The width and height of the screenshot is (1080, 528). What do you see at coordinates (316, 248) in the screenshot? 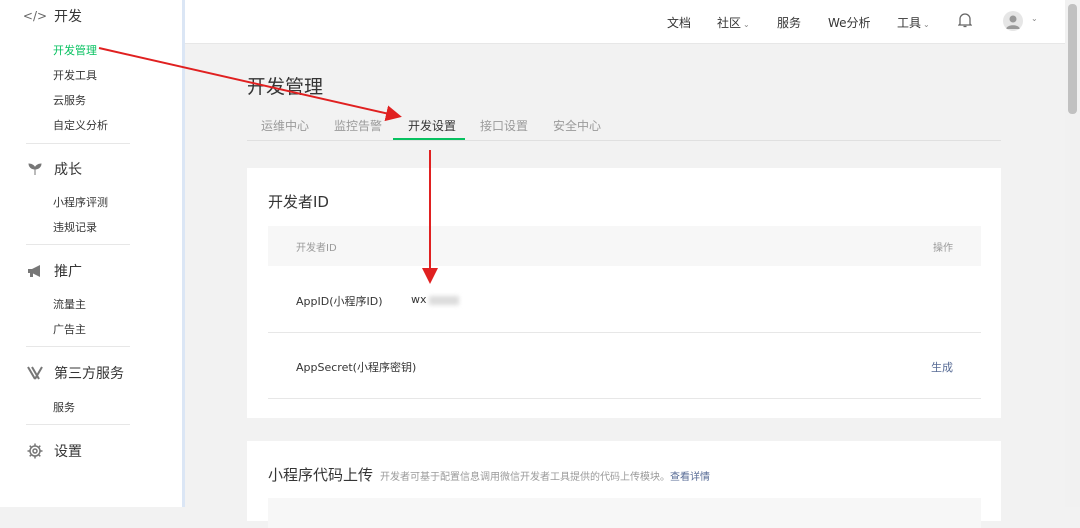
I see `column-header-developer-id: 开发者ID` at bounding box center [316, 248].